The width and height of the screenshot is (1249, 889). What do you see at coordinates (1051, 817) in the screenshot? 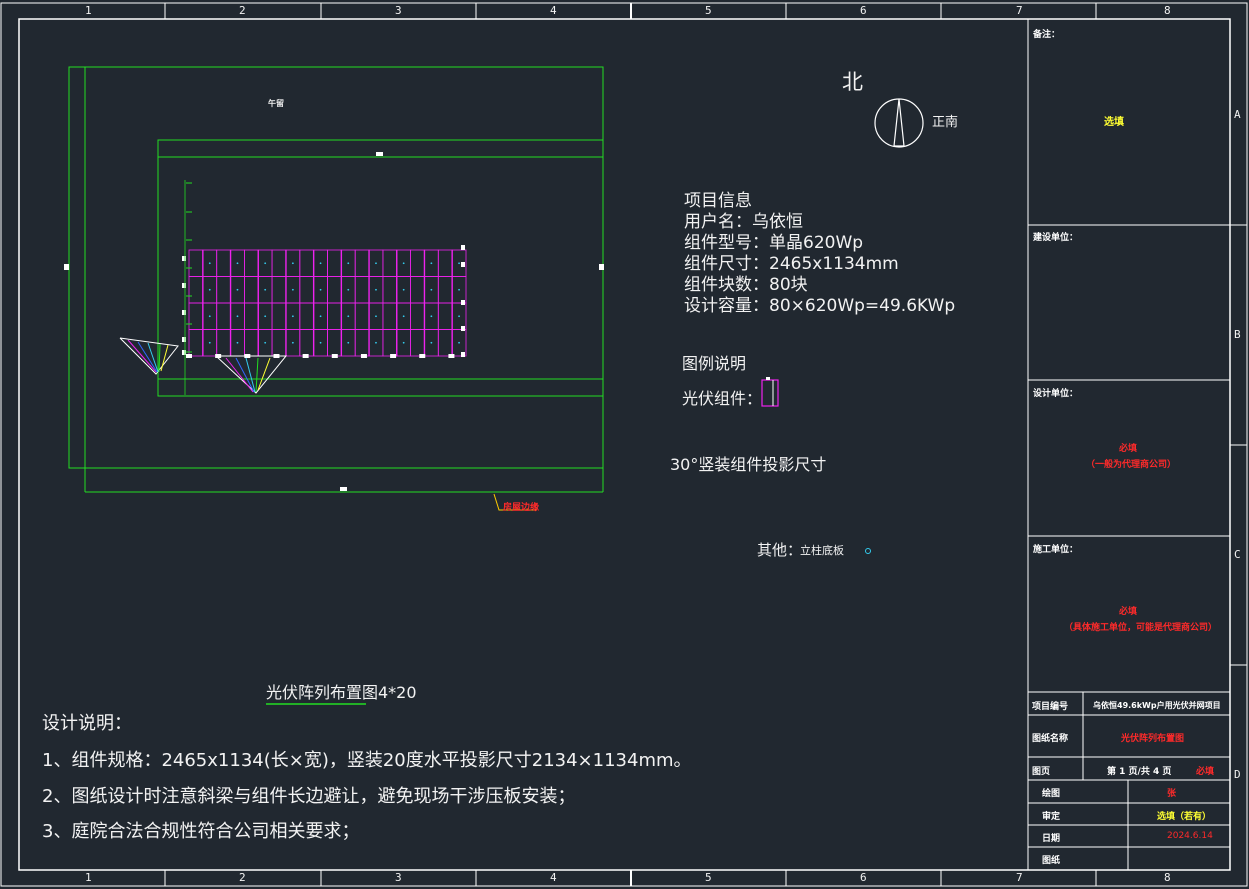
I see `review-label: 审定` at bounding box center [1051, 817].